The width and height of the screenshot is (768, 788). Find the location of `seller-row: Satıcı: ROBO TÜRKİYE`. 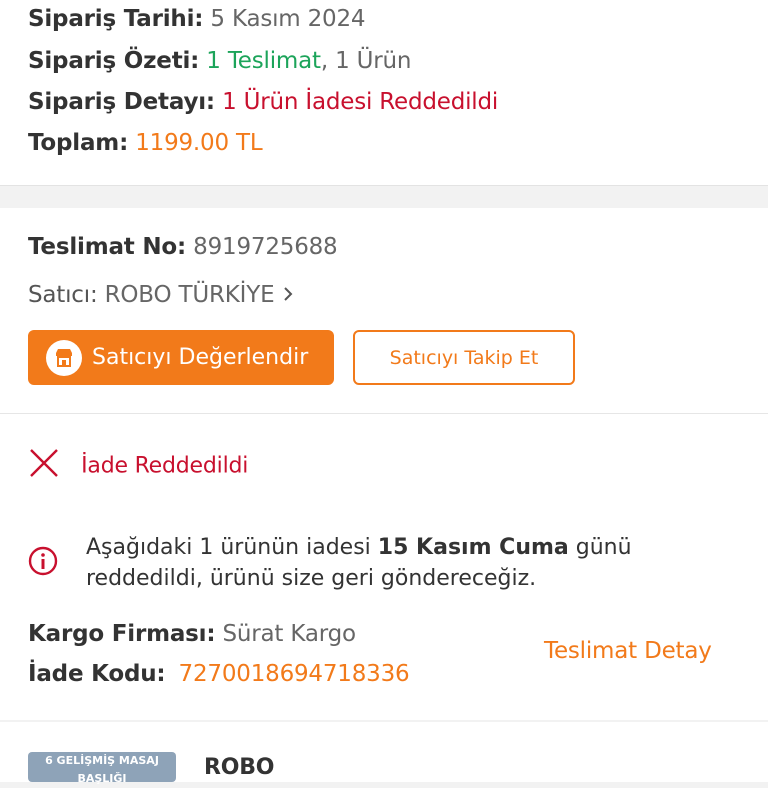

seller-row: Satıcı: ROBO TÜRKİYE is located at coordinates (161, 295).